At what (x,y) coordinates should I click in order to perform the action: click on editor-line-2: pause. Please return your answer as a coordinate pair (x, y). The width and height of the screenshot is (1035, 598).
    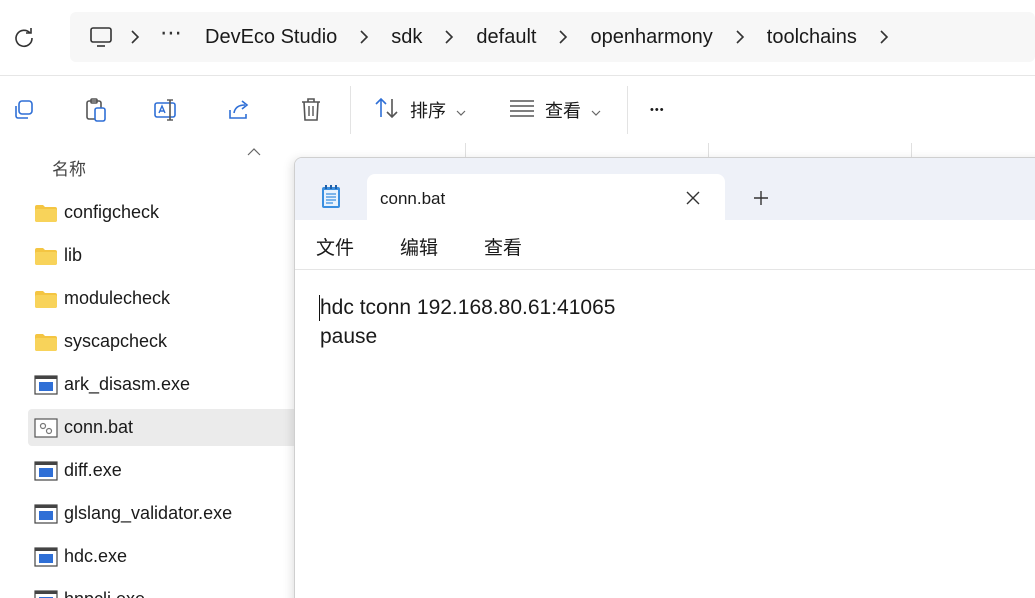
    Looking at the image, I should click on (349, 336).